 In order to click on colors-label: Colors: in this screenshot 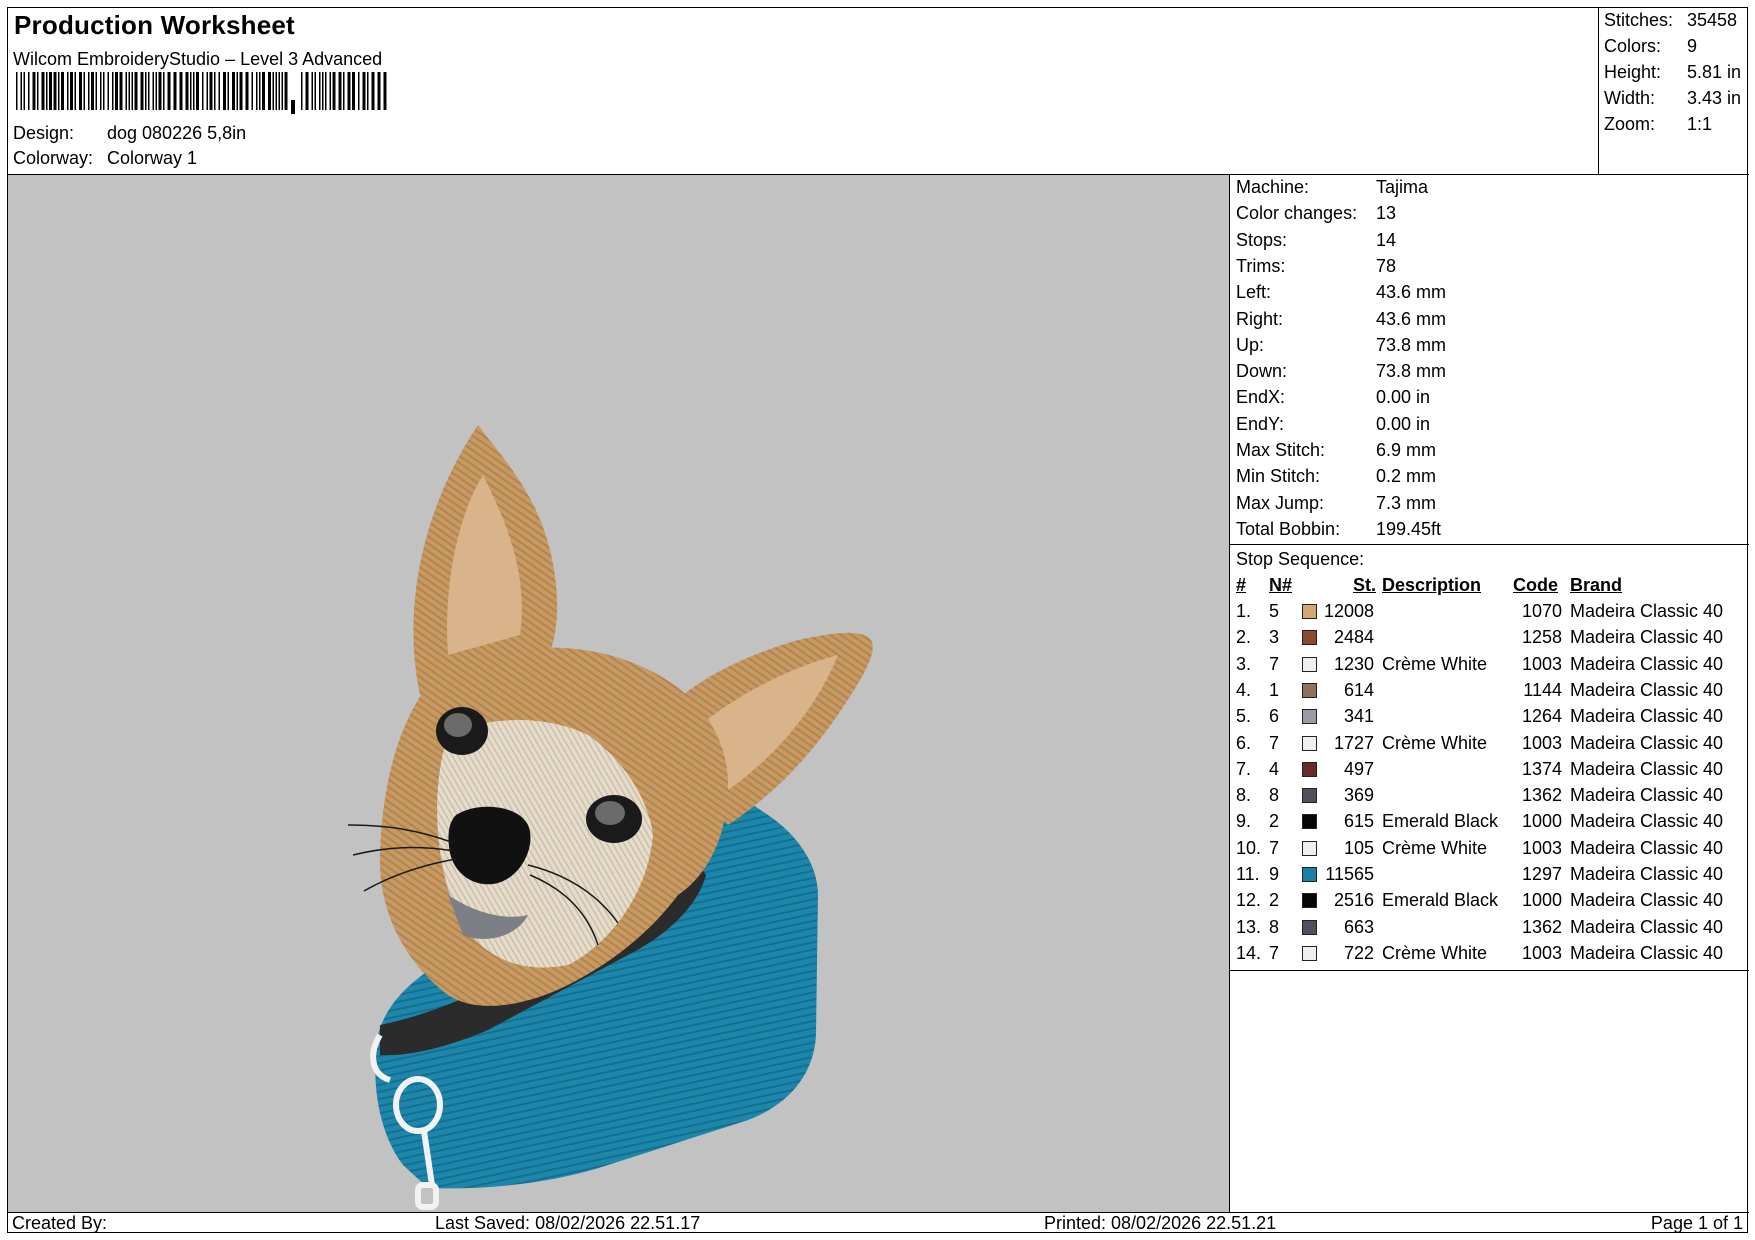, I will do `click(1633, 46)`.